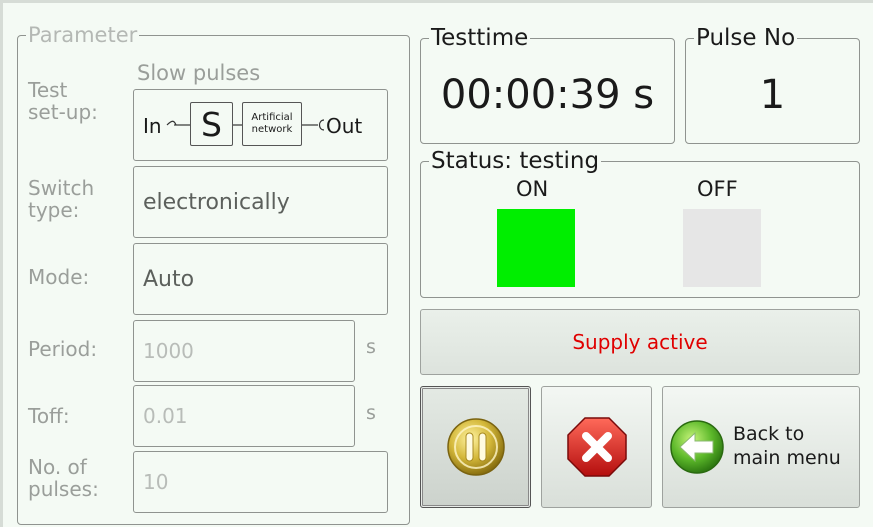 The width and height of the screenshot is (873, 527). What do you see at coordinates (63, 101) in the screenshot?
I see `test-setup-label: Test set-up:` at bounding box center [63, 101].